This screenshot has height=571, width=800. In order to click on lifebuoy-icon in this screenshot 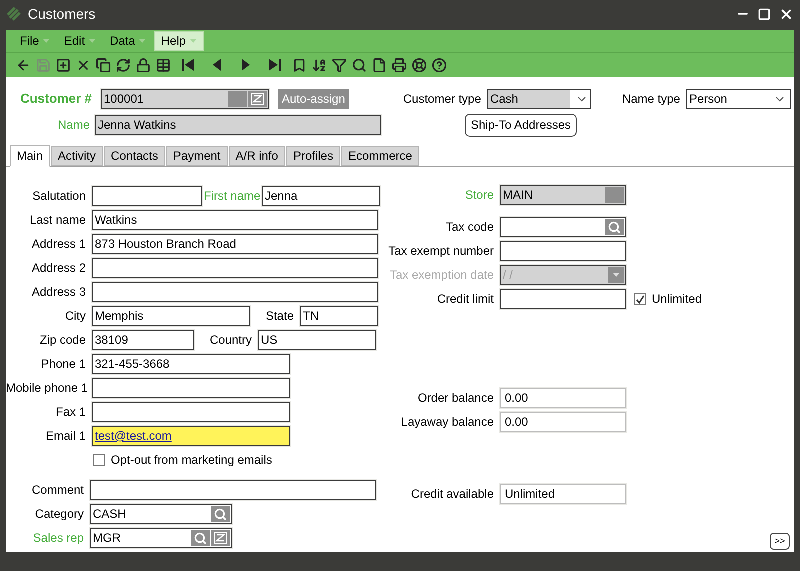, I will do `click(419, 65)`.